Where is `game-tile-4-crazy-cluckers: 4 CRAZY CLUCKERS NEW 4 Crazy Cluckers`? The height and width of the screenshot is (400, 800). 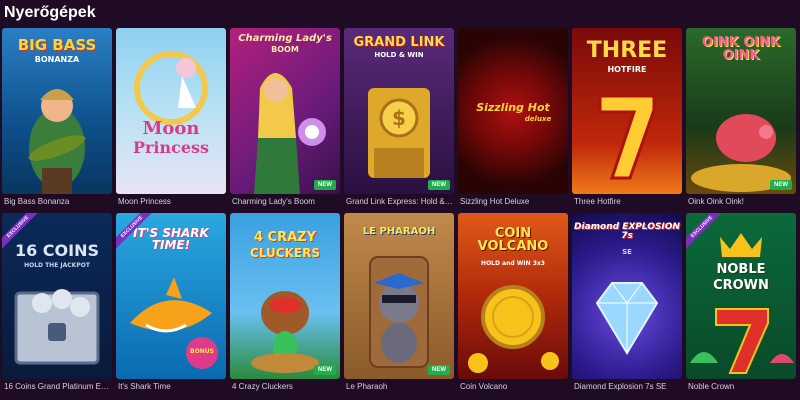
game-tile-4-crazy-cluckers: 4 CRAZY CLUCKERS NEW 4 Crazy Cluckers is located at coordinates (285, 302).